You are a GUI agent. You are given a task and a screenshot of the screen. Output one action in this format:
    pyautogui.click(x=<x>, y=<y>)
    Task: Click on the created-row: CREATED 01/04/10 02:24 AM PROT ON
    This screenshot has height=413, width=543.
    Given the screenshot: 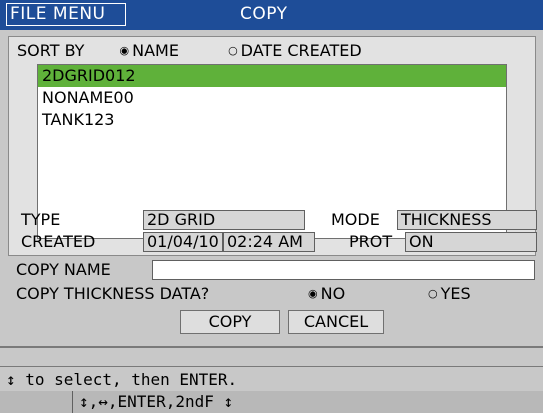 What is the action you would take?
    pyautogui.click(x=276, y=242)
    